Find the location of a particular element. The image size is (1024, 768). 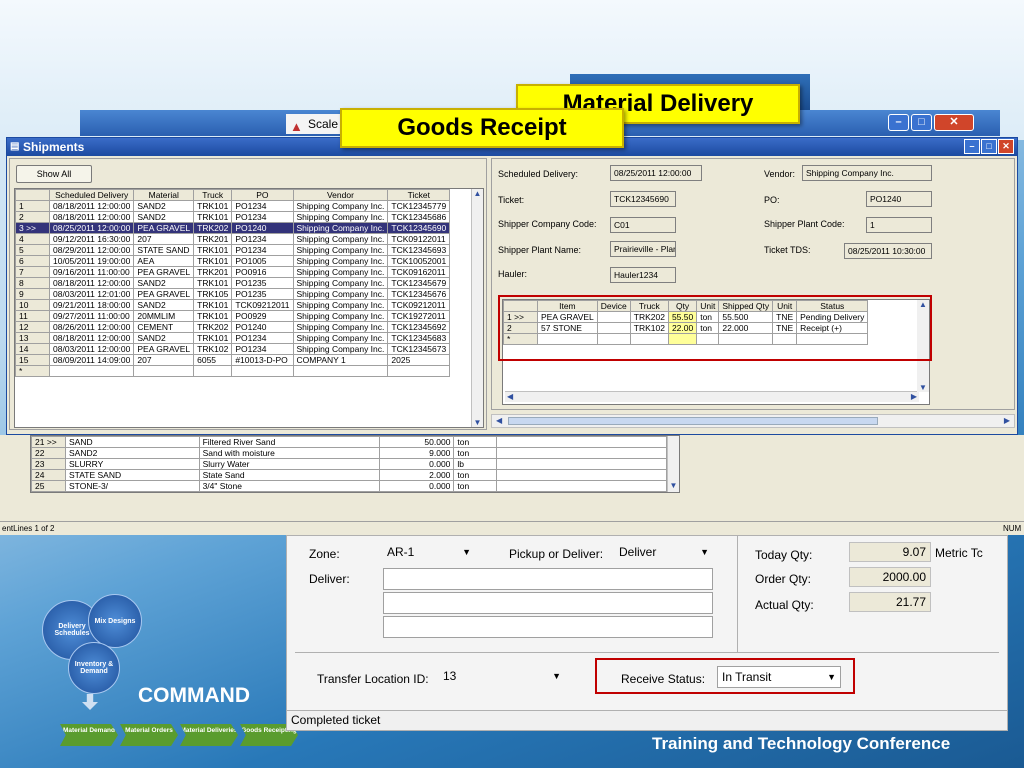

today-qty-field: 9.07 is located at coordinates (890, 552).